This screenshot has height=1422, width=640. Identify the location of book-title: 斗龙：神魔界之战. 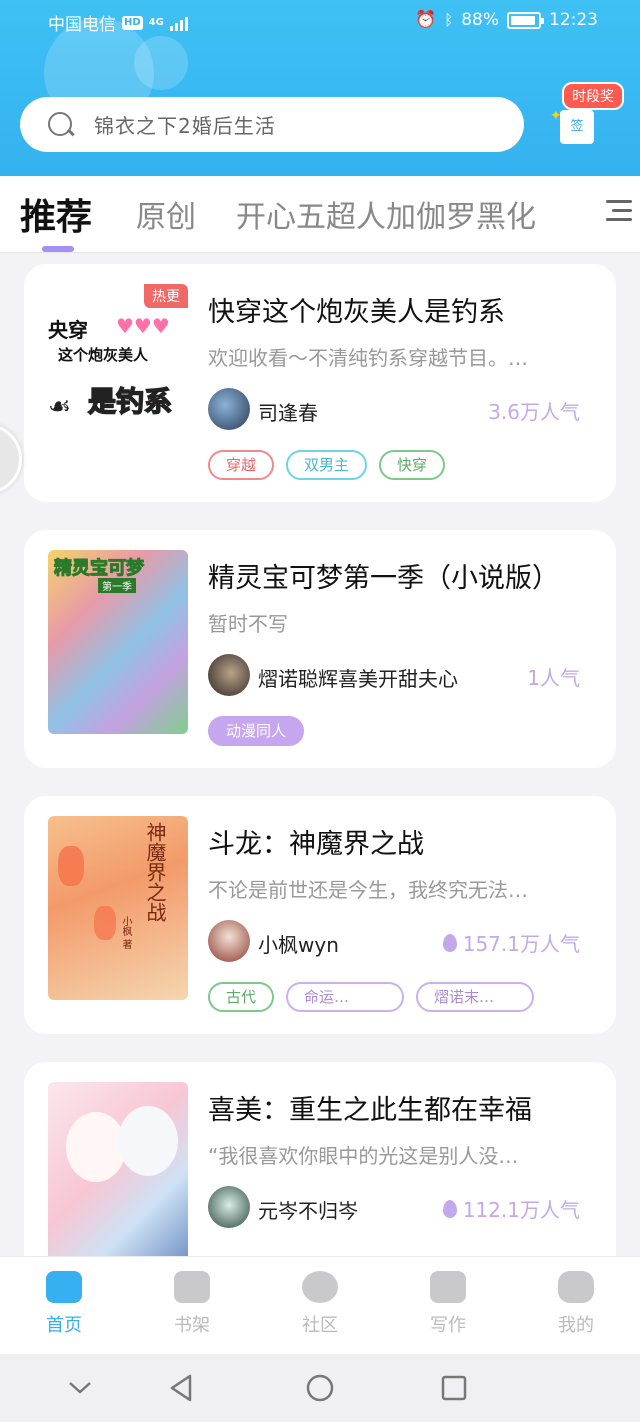
(316, 844).